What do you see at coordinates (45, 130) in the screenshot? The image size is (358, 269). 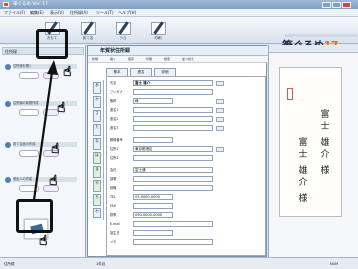 I see `arrow-overlay` at bounding box center [45, 130].